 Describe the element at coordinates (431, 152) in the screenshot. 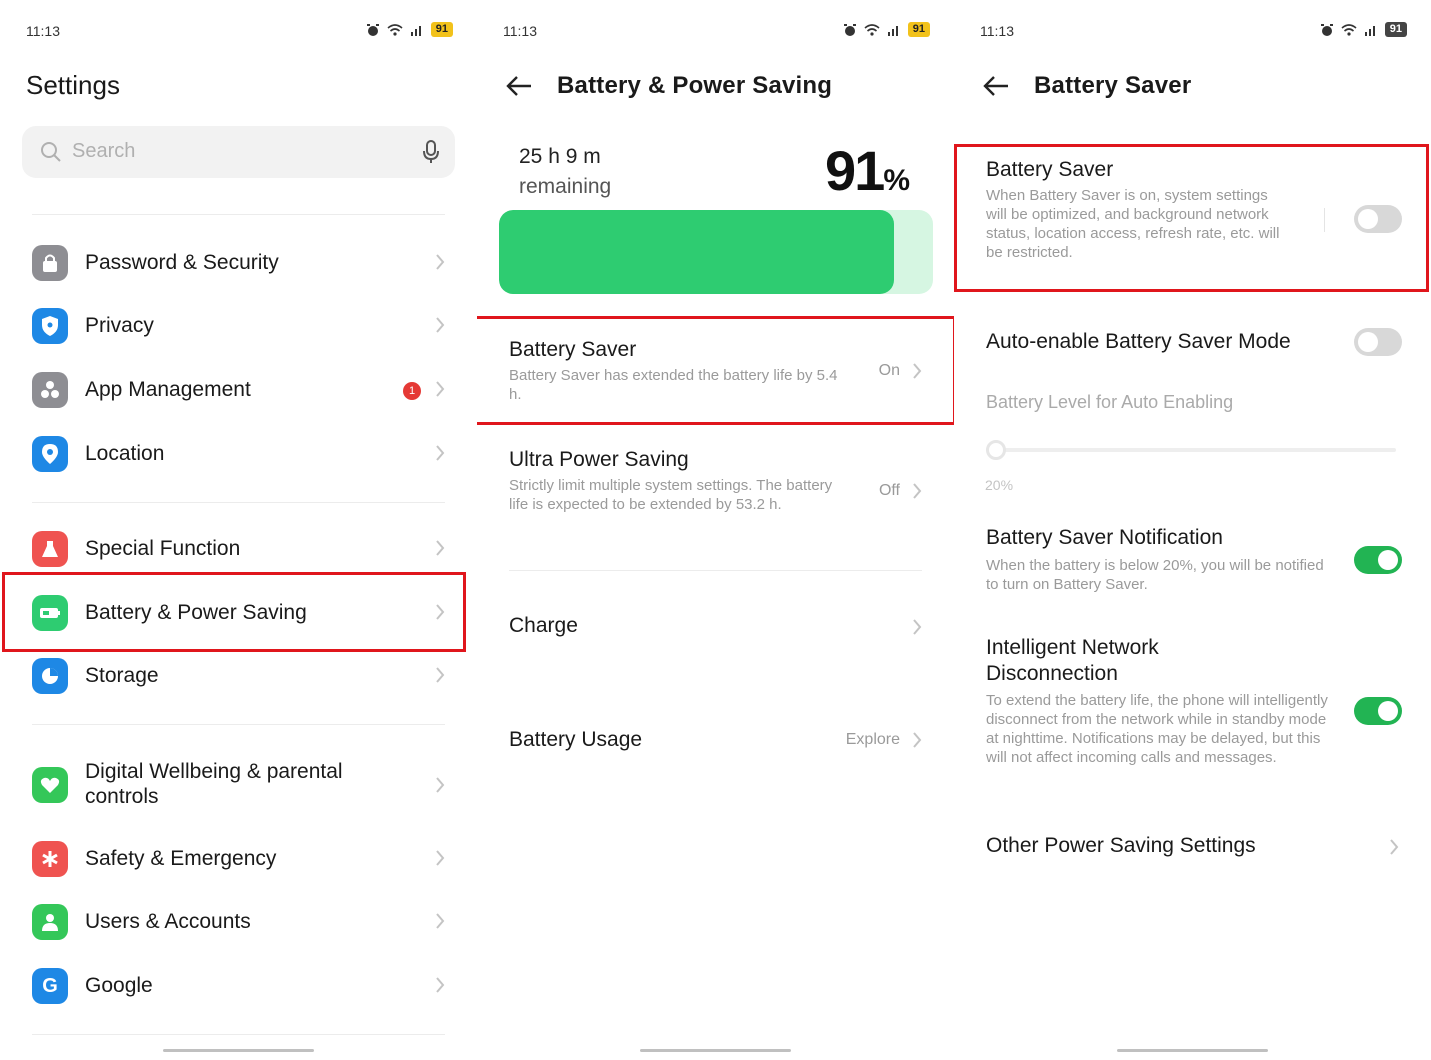

I see `microphone-icon` at that location.